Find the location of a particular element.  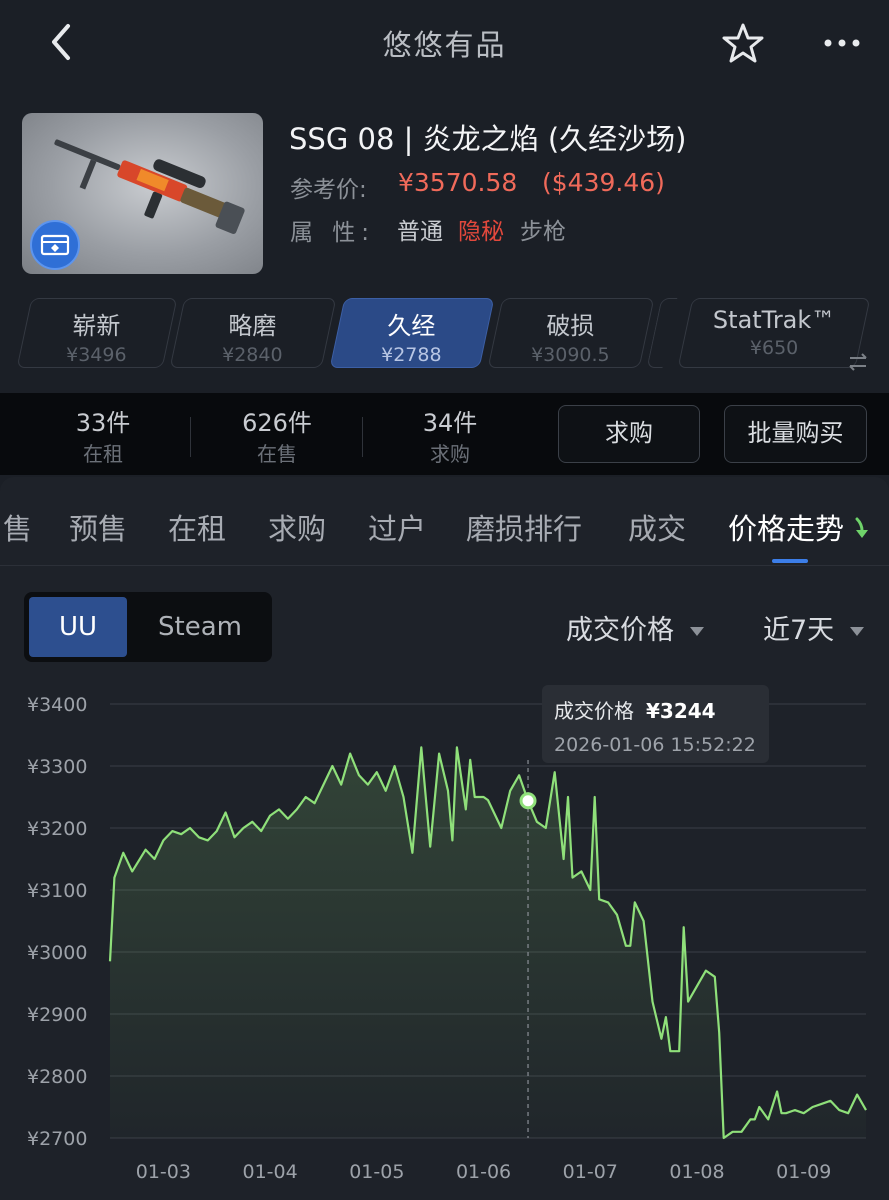

tooltip-value: ¥3244 is located at coordinates (681, 711).